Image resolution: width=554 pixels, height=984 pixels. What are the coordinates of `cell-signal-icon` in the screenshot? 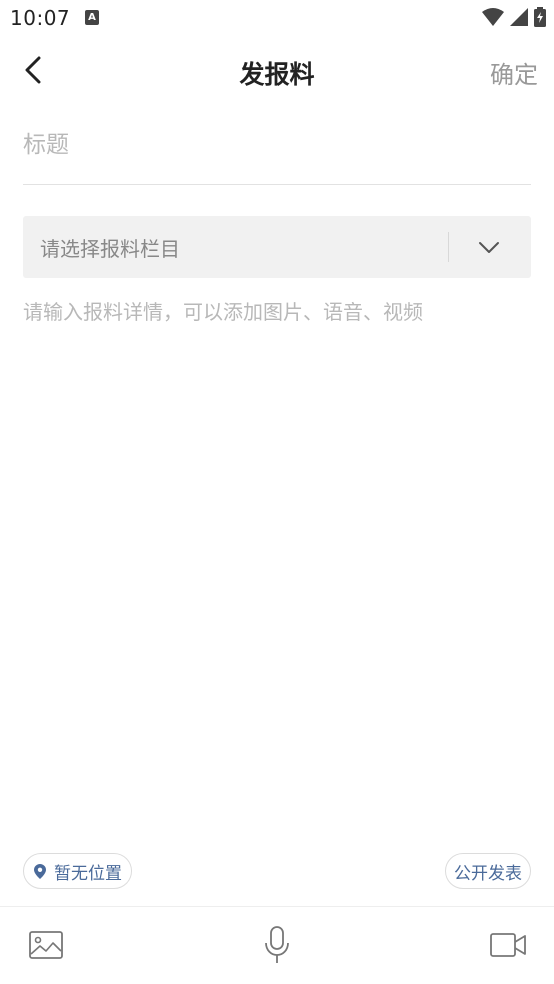 It's located at (519, 17).